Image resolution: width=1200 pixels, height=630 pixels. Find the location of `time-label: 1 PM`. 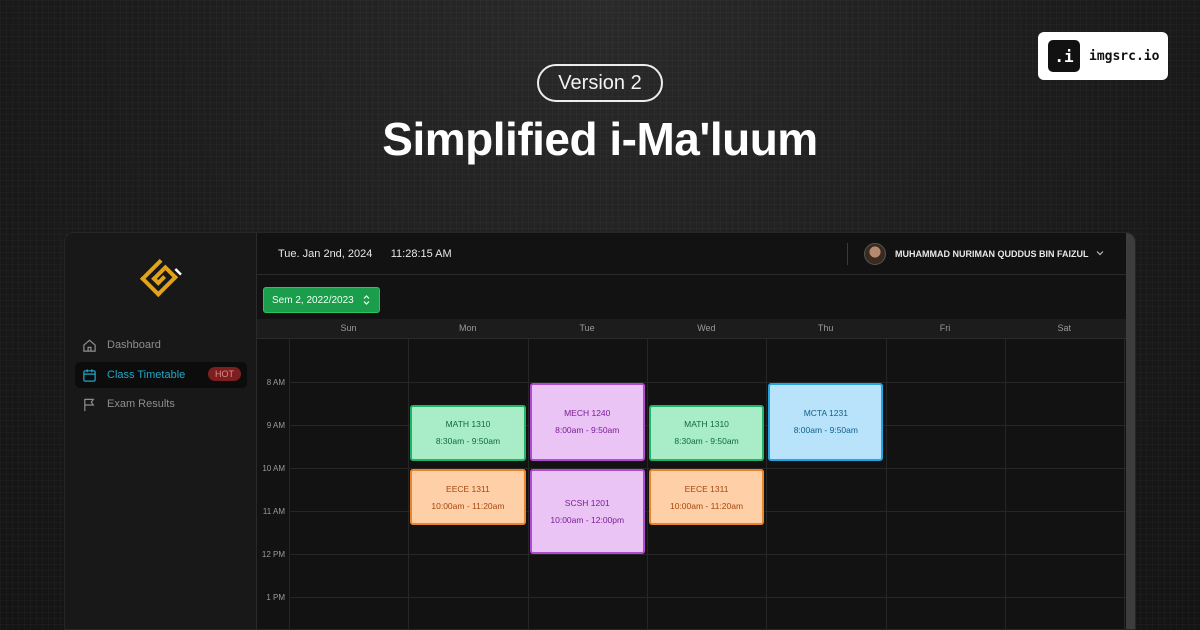

time-label: 1 PM is located at coordinates (275, 597).